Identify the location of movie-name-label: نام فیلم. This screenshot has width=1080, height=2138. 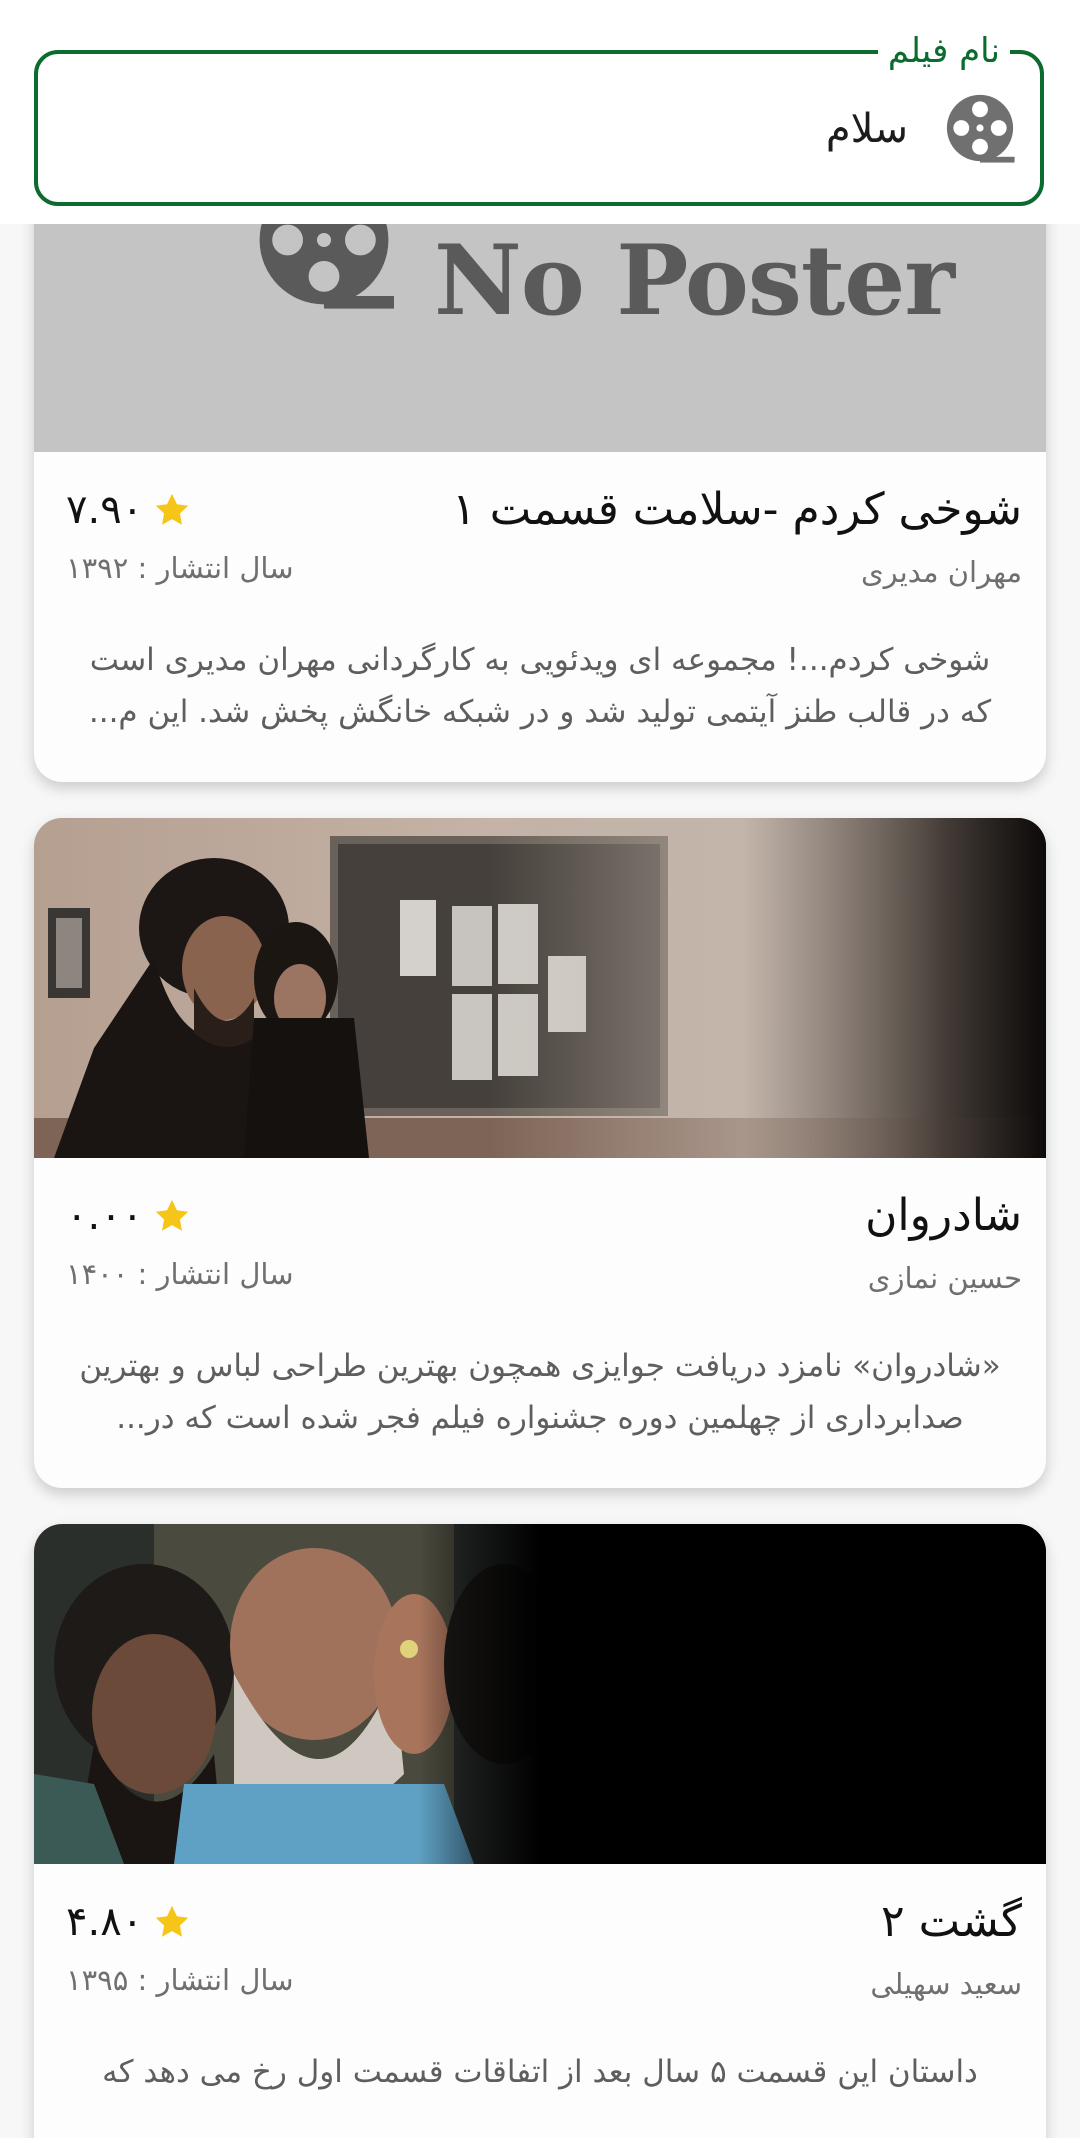
(943, 51).